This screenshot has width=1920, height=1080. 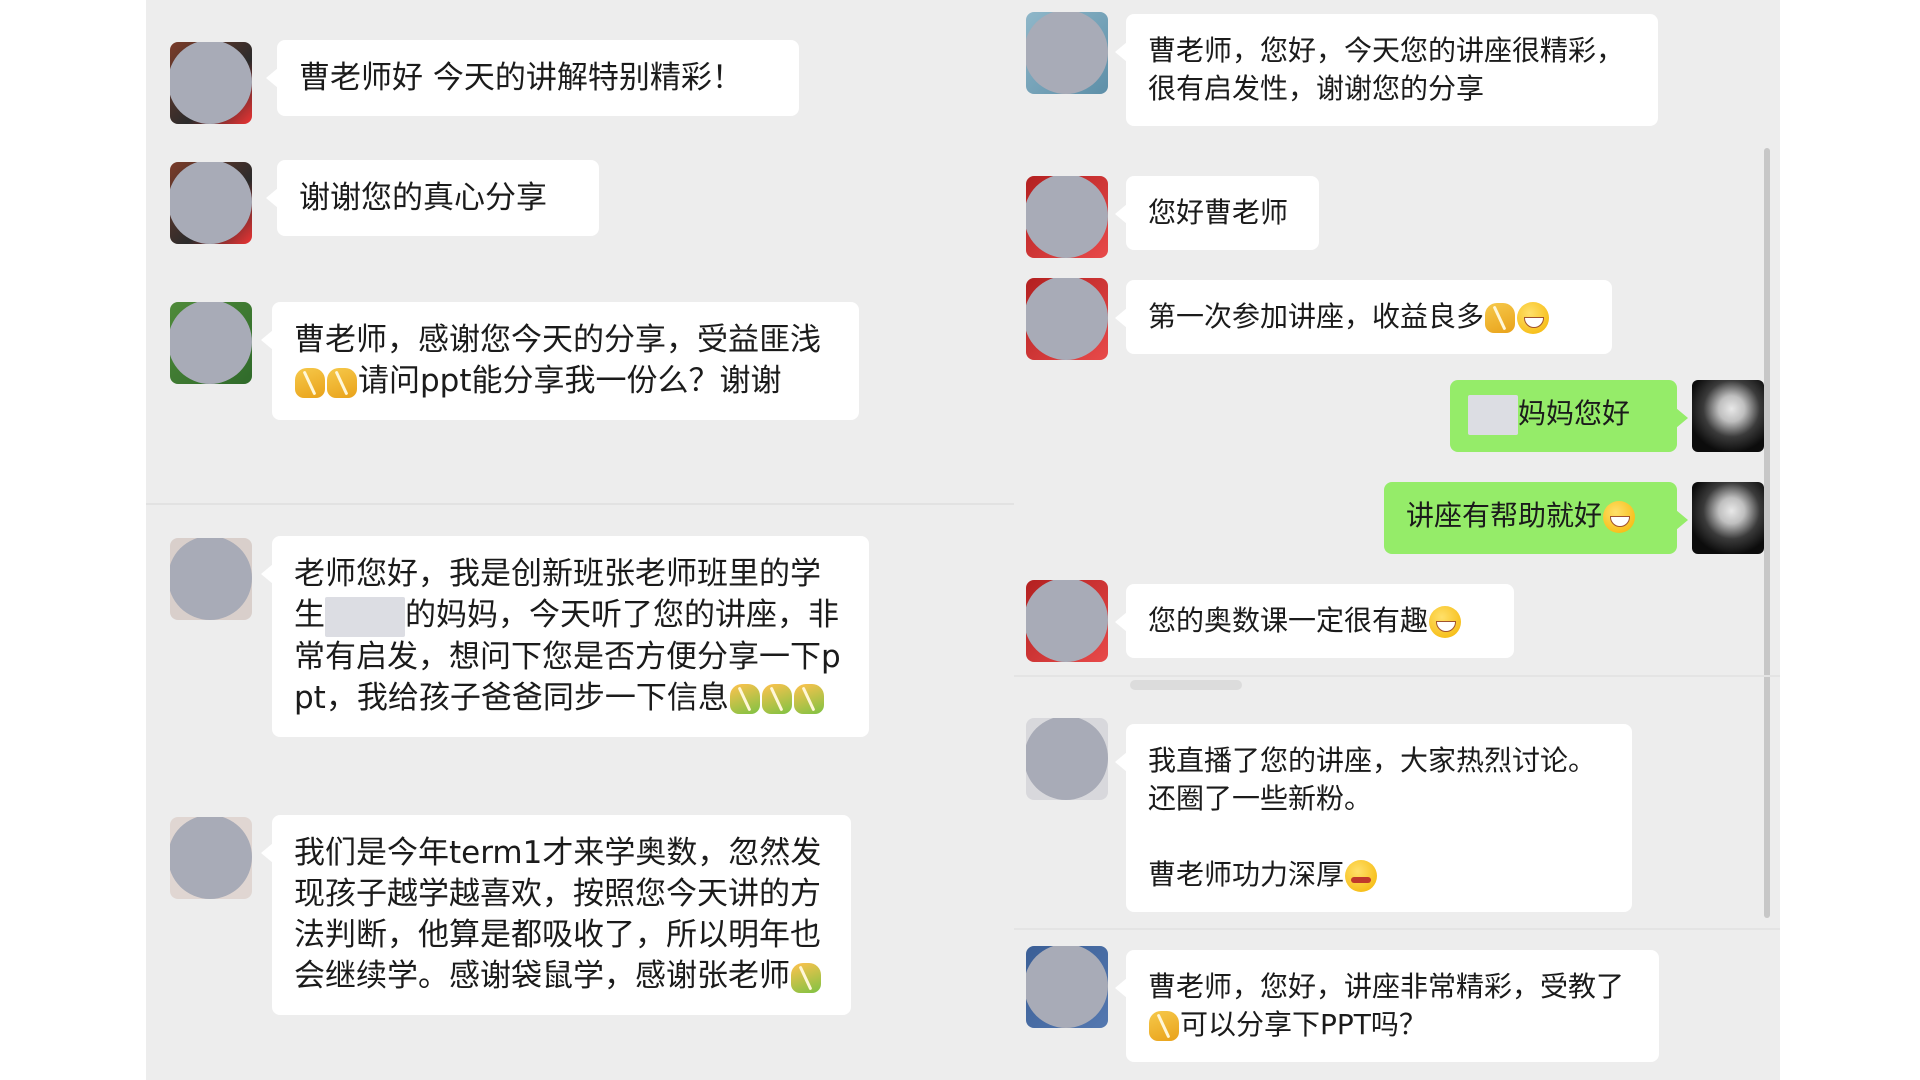 What do you see at coordinates (1316, 316) in the screenshot?
I see `message-text: 第一次参加讲座，收益良多` at bounding box center [1316, 316].